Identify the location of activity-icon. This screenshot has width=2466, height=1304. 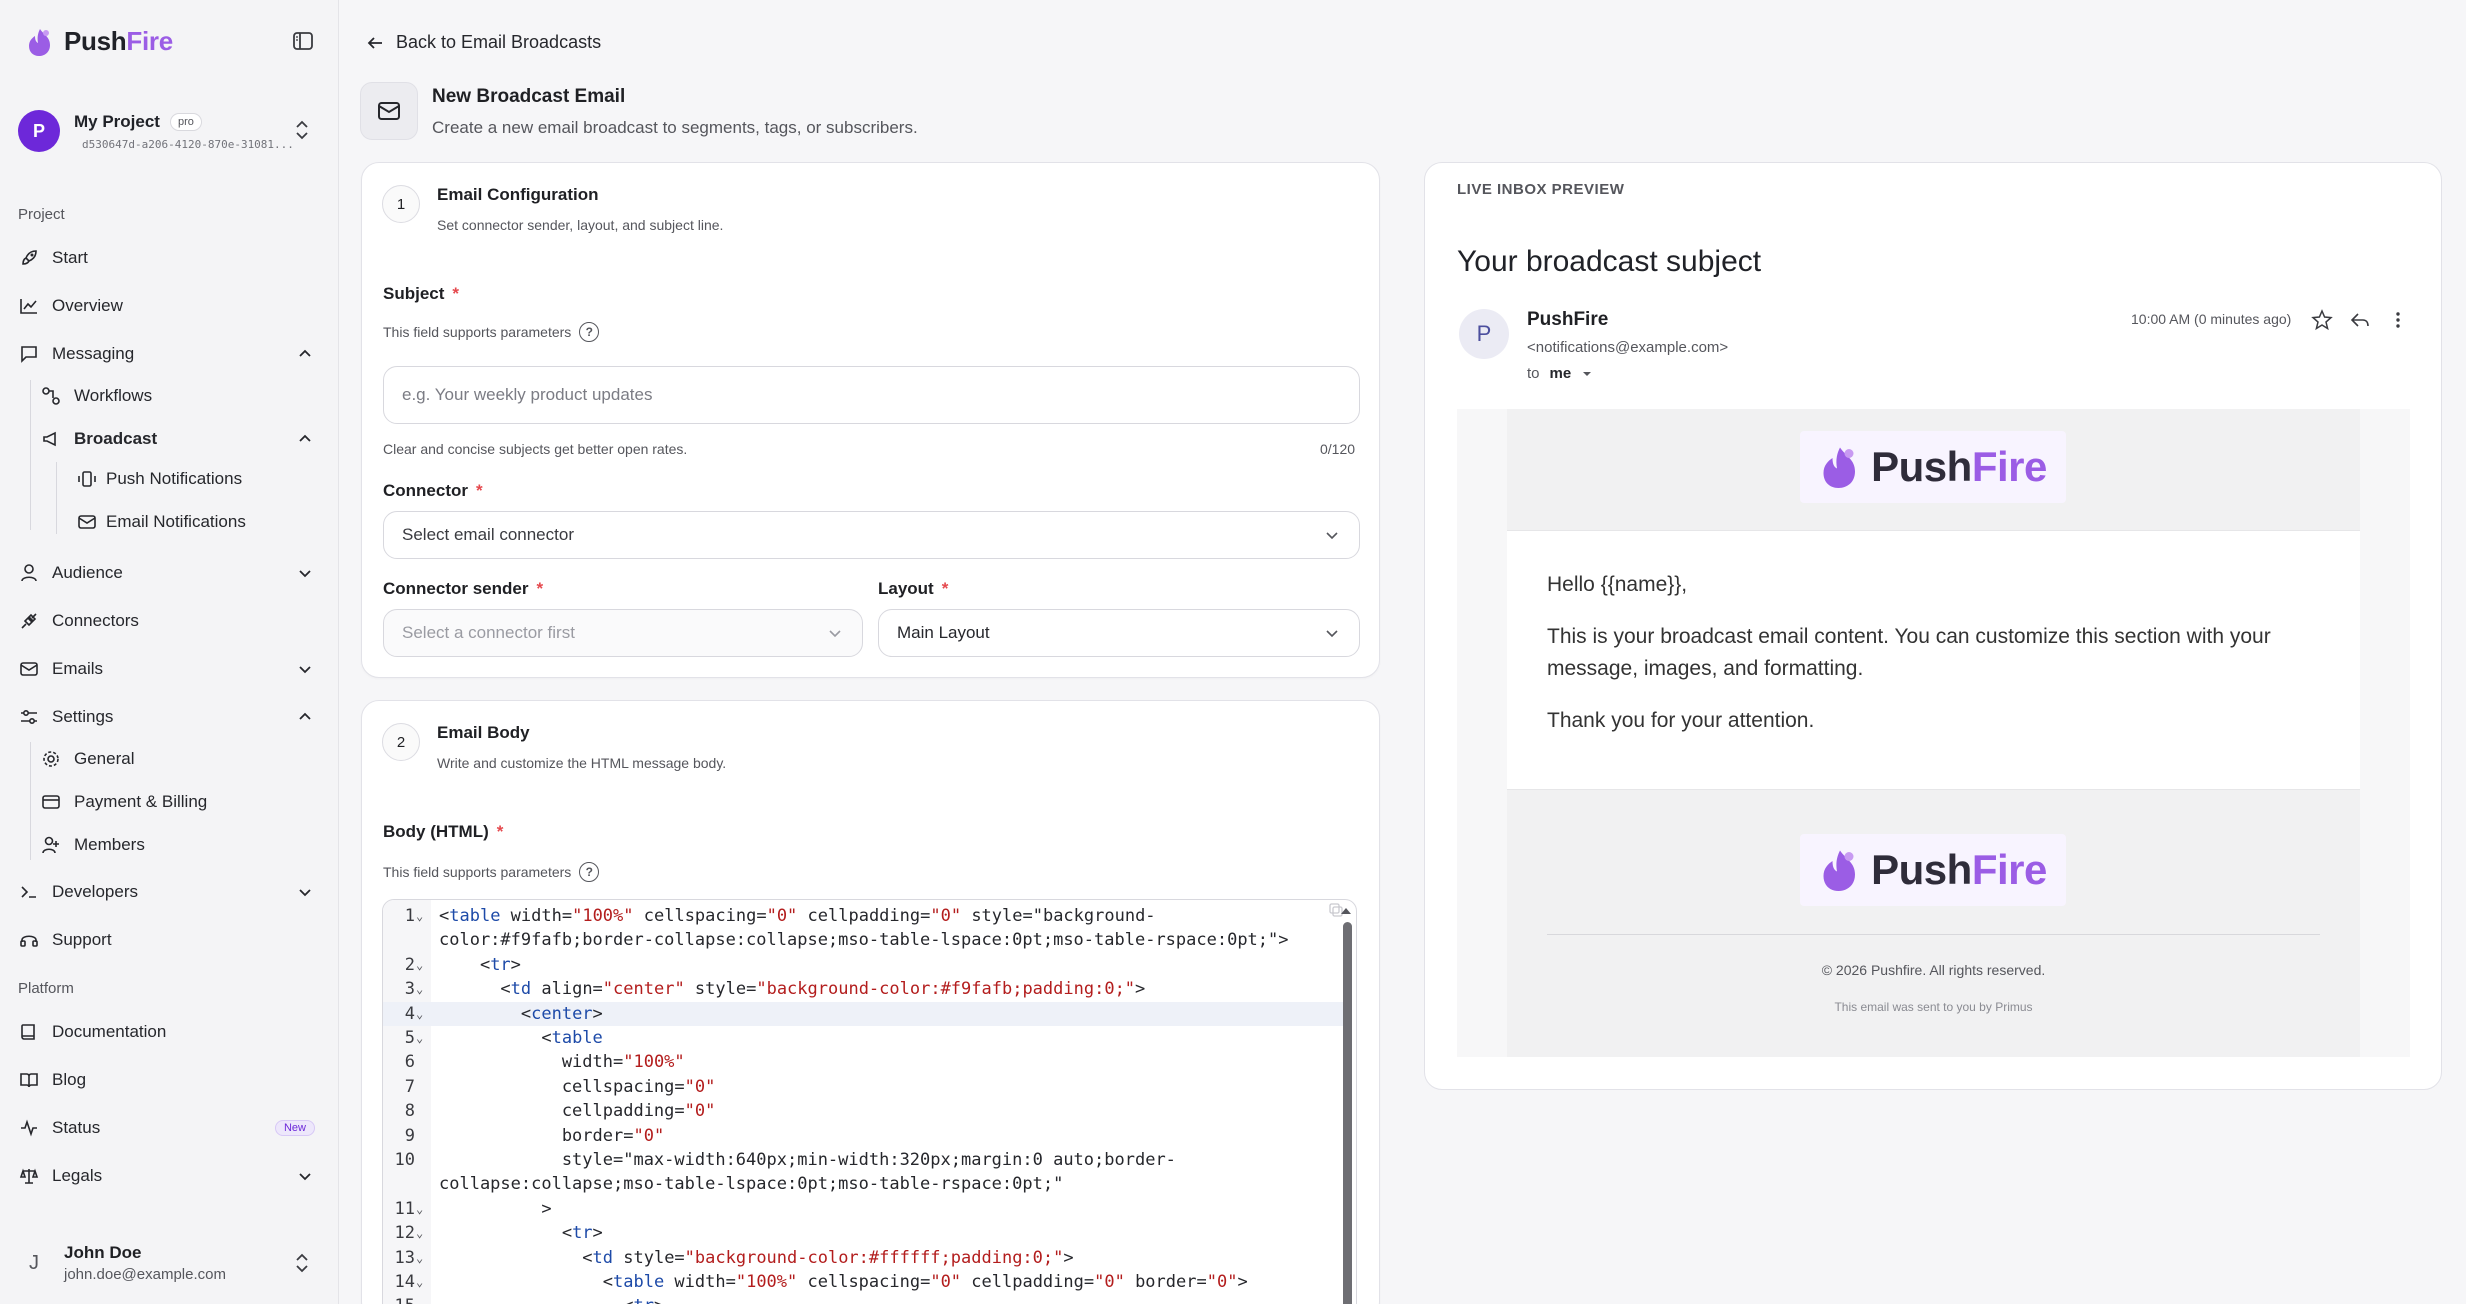
(29, 1128).